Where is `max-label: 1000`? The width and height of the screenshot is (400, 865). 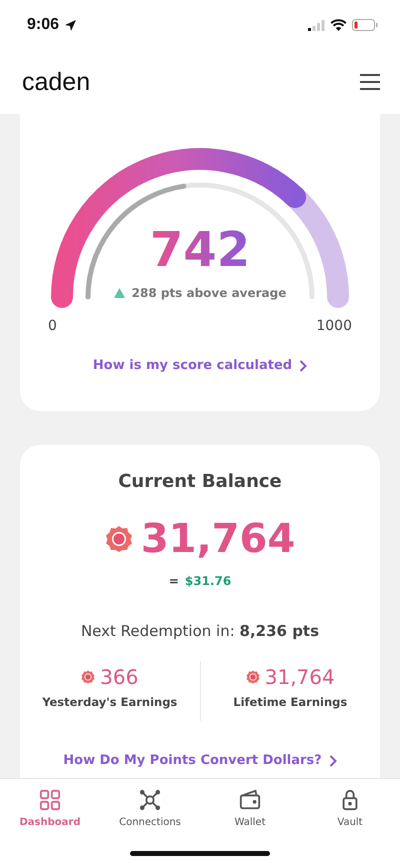
max-label: 1000 is located at coordinates (334, 326).